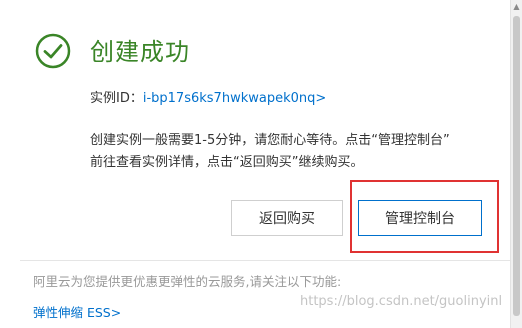  I want to click on divider, so click(265, 260).